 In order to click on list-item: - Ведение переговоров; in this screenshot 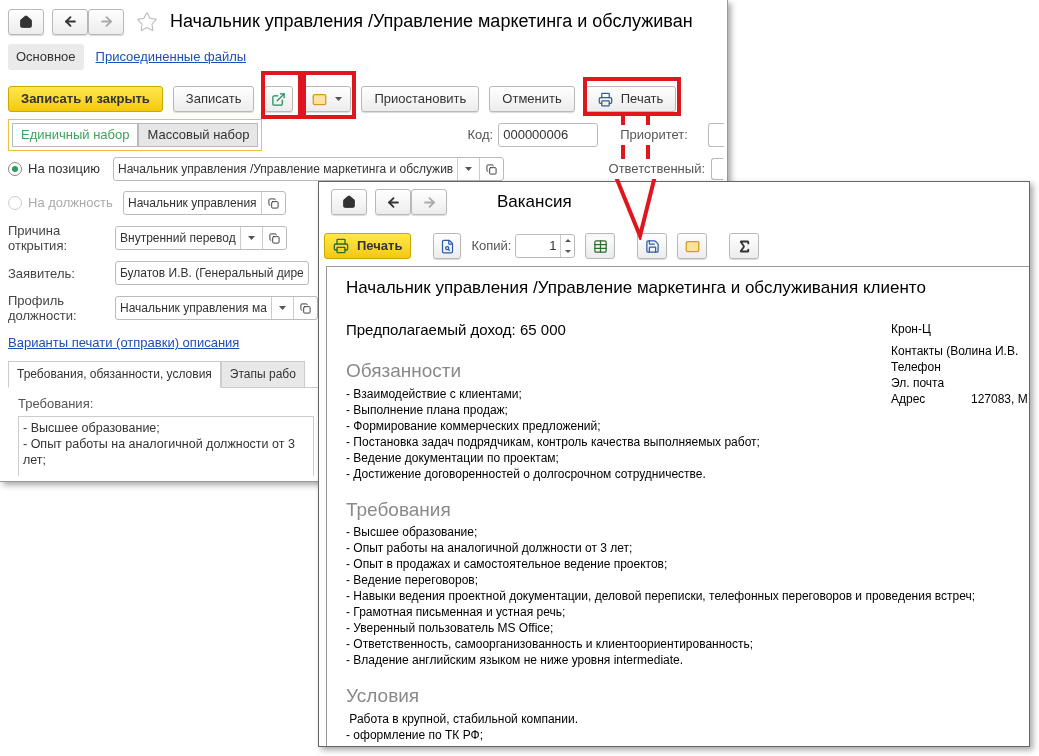, I will do `click(412, 580)`.